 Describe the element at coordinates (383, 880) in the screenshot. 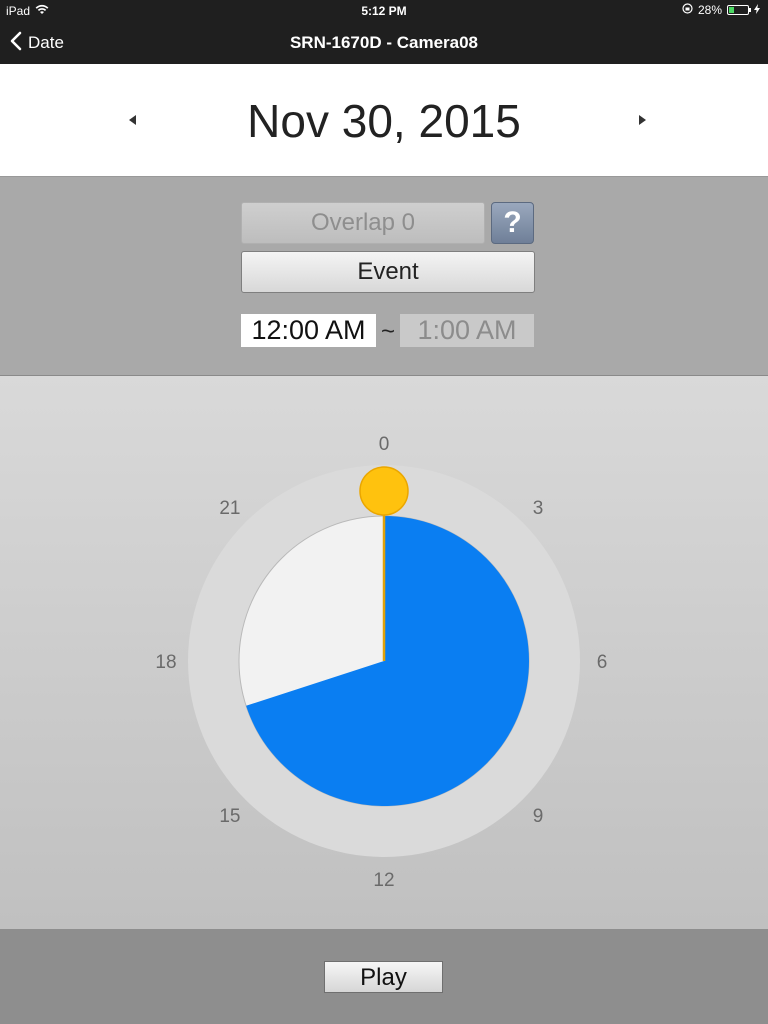

I see `hour-label-12: 12` at that location.